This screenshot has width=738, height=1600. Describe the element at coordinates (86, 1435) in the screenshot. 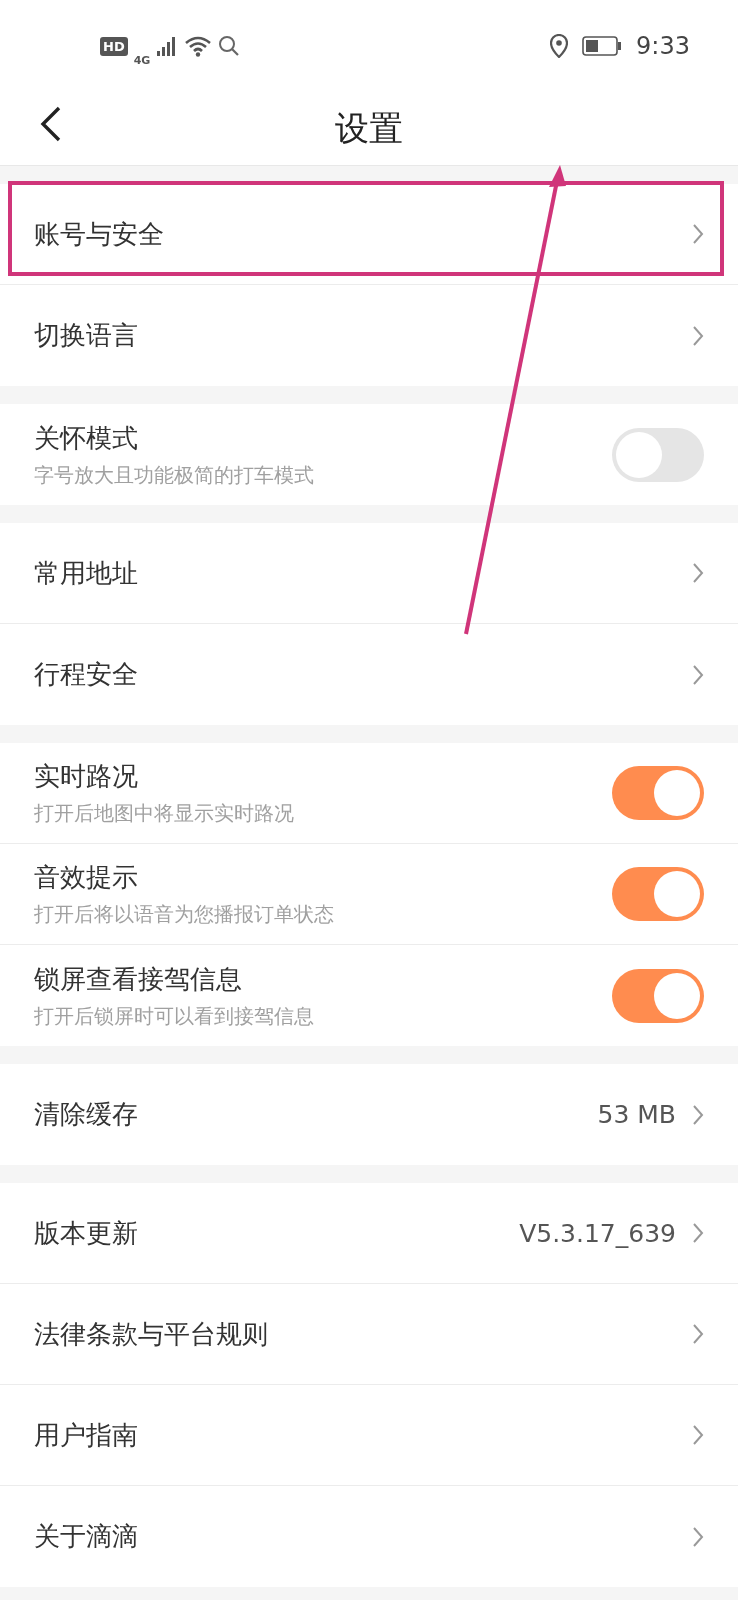

I see `row-label: 用户指南` at that location.